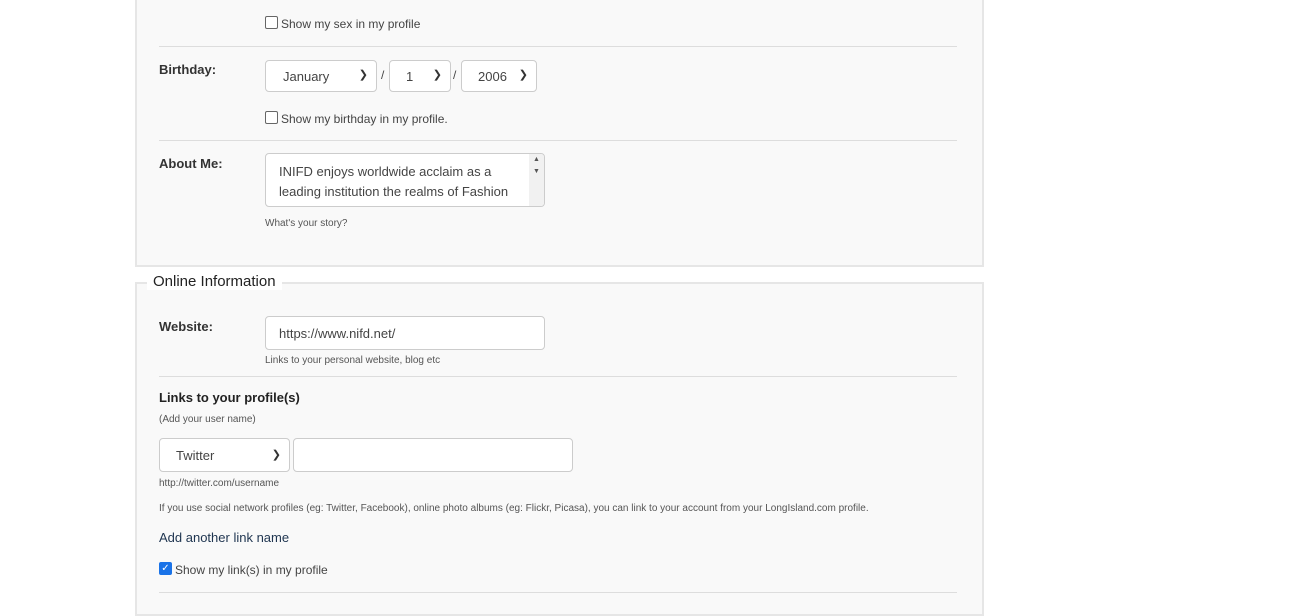  I want to click on show-links-checkbox: ✓, so click(165, 568).